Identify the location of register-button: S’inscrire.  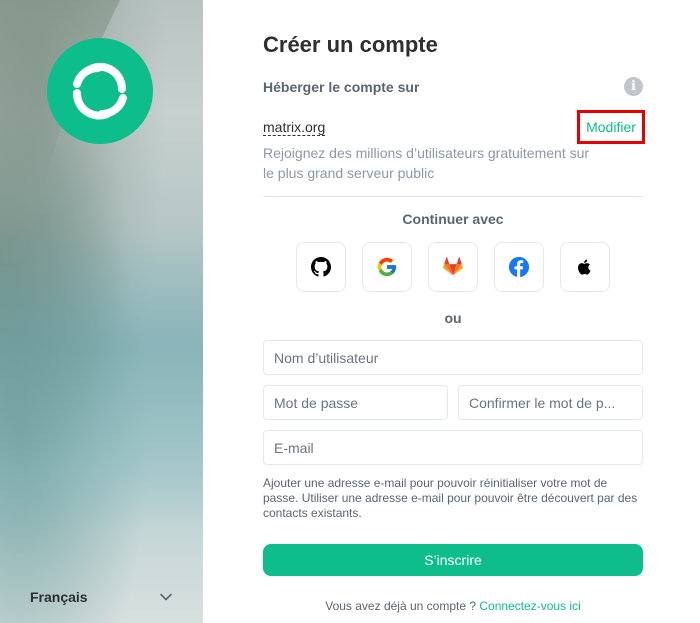
(453, 560).